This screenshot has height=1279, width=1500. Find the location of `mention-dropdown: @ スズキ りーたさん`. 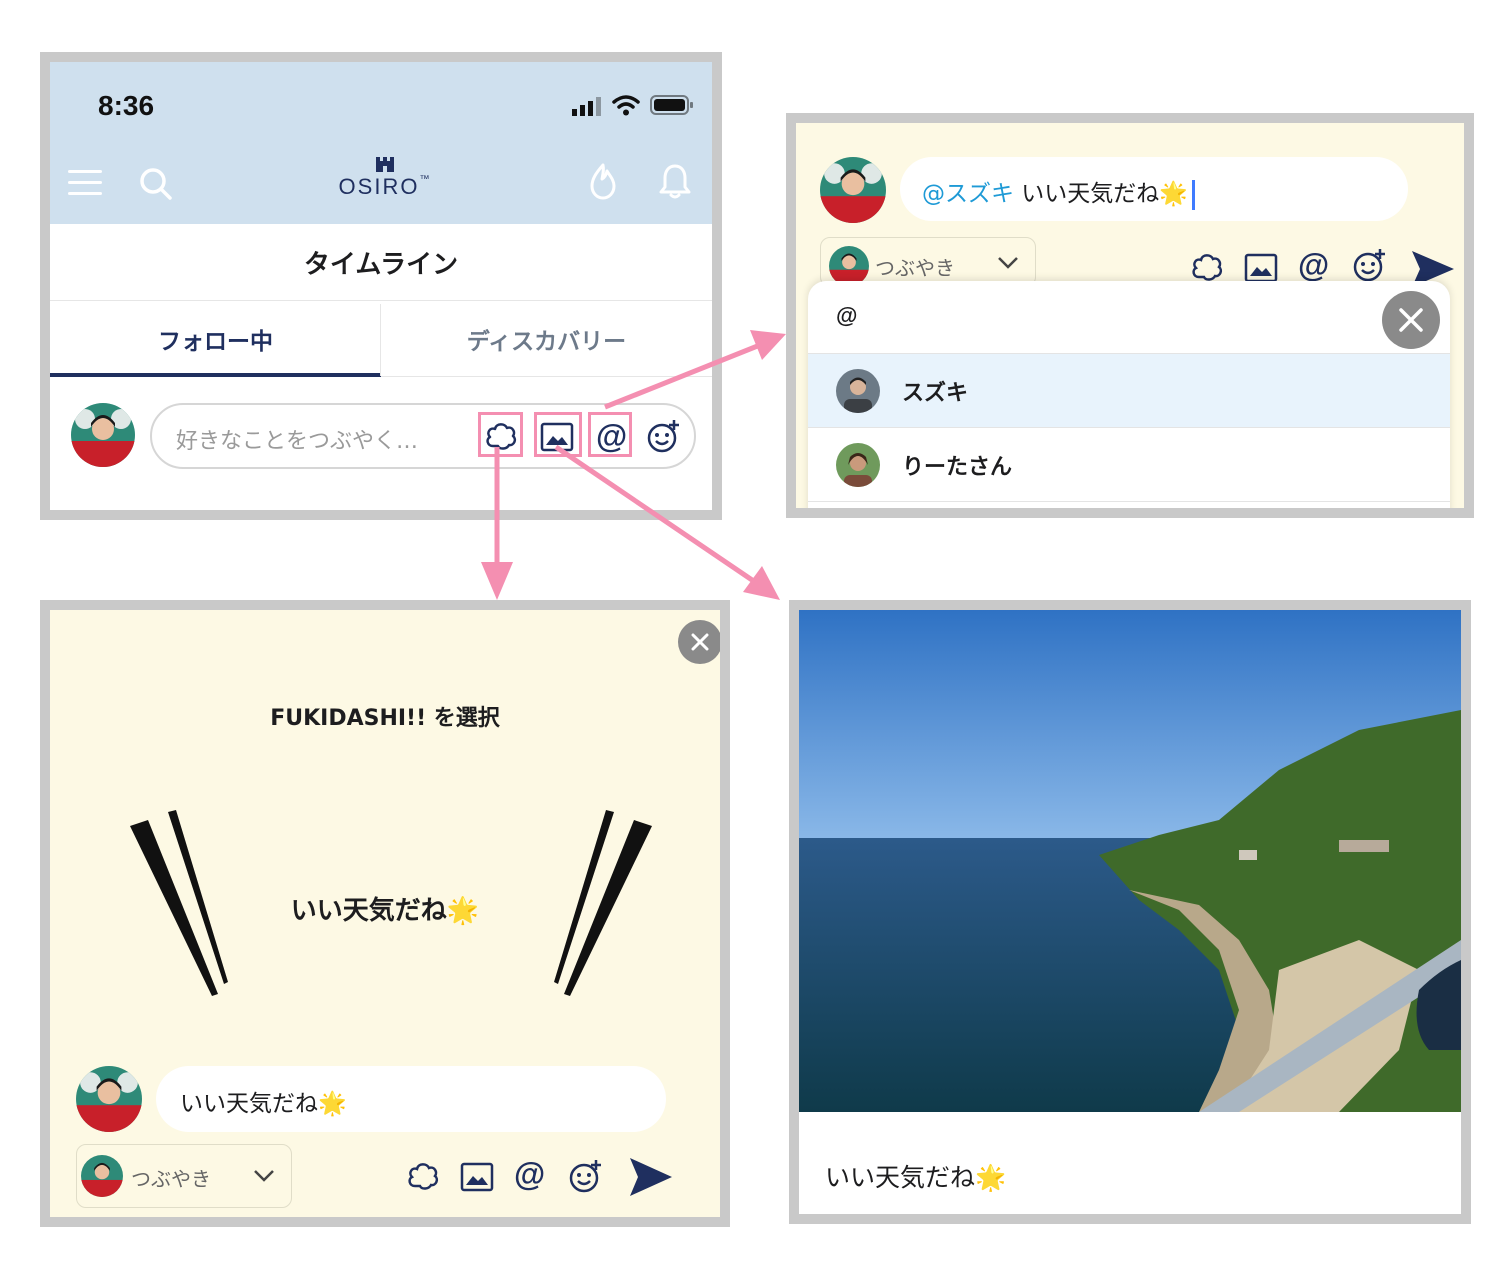

mention-dropdown: @ スズキ りーたさん is located at coordinates (1129, 394).